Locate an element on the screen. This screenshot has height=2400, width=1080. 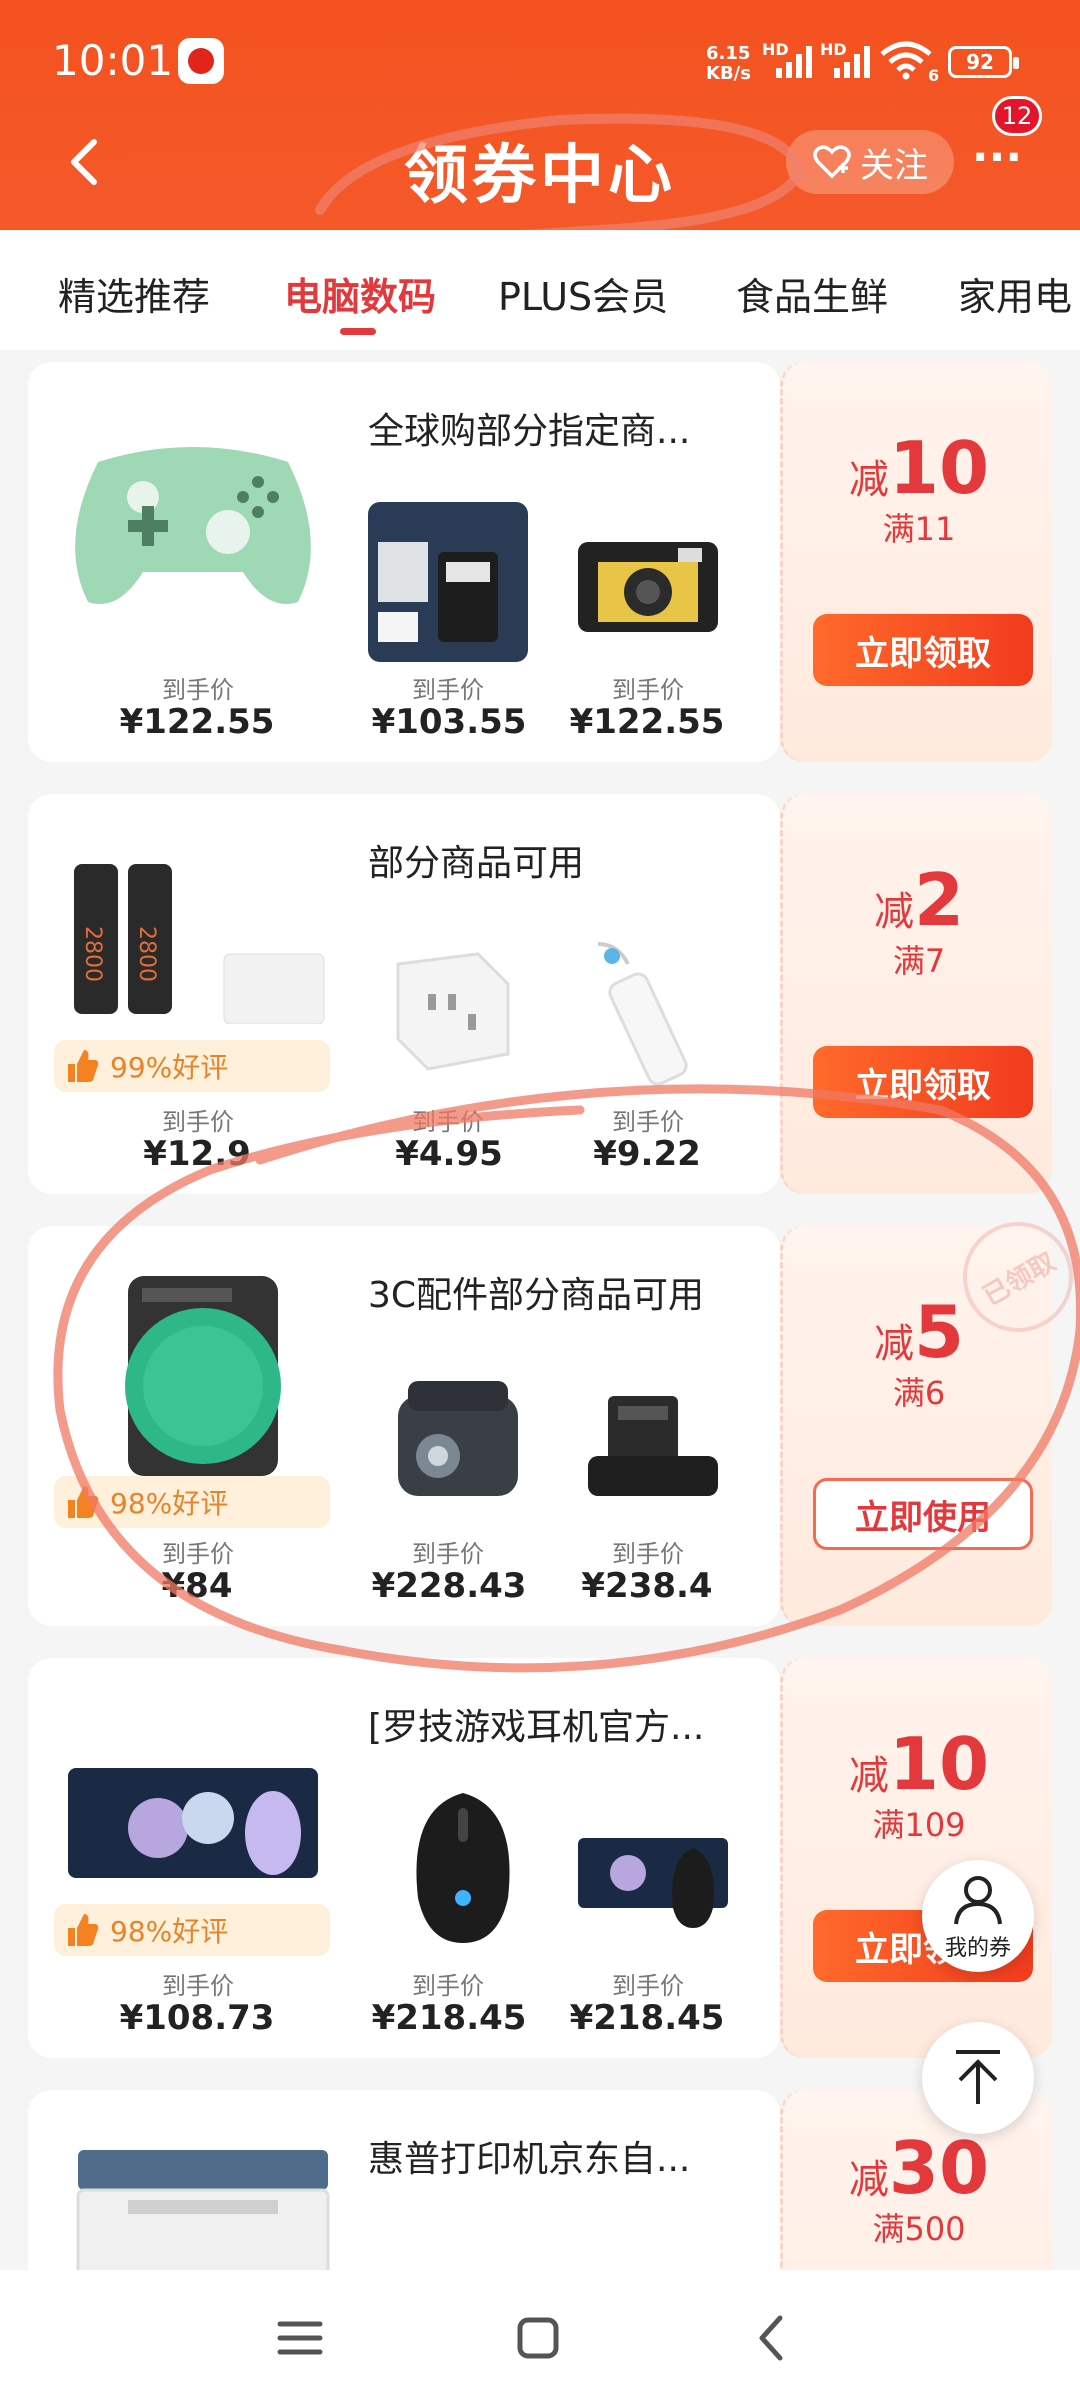
coupon-deal: 已领取 减5 满6 立即使用 is located at coordinates (930, 1413).